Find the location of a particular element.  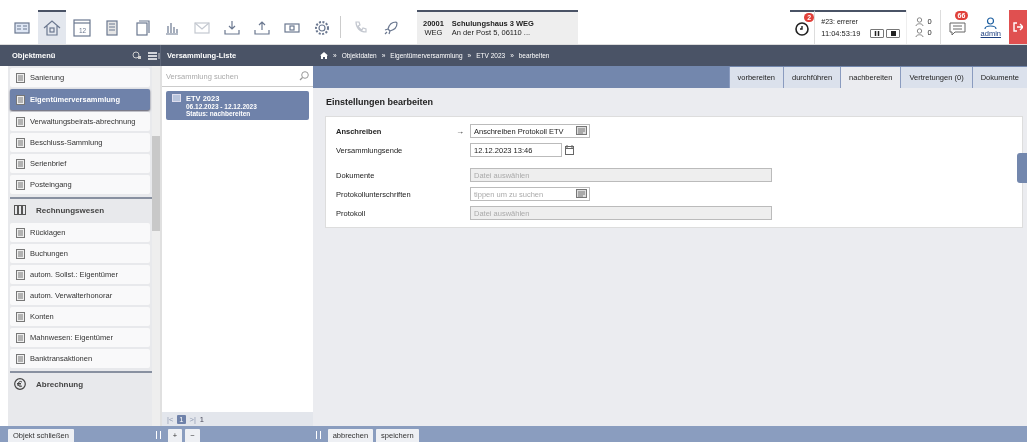

download-icon is located at coordinates (232, 28).